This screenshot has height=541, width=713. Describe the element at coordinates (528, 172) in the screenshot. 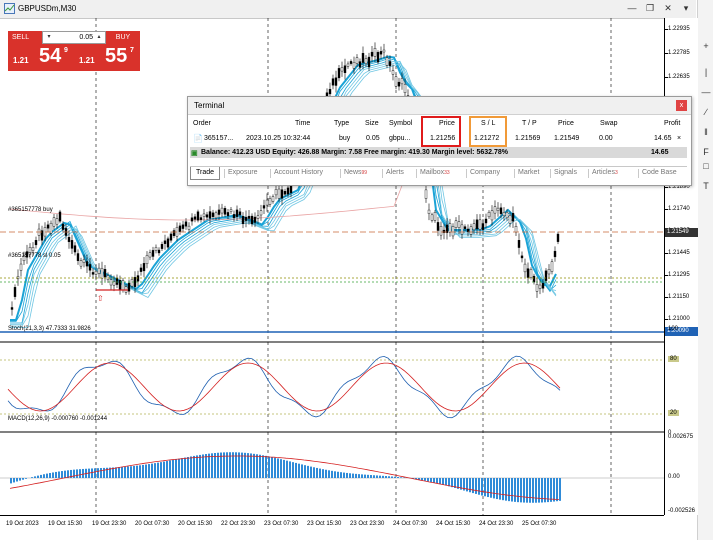

I see `tab-market: Market` at that location.